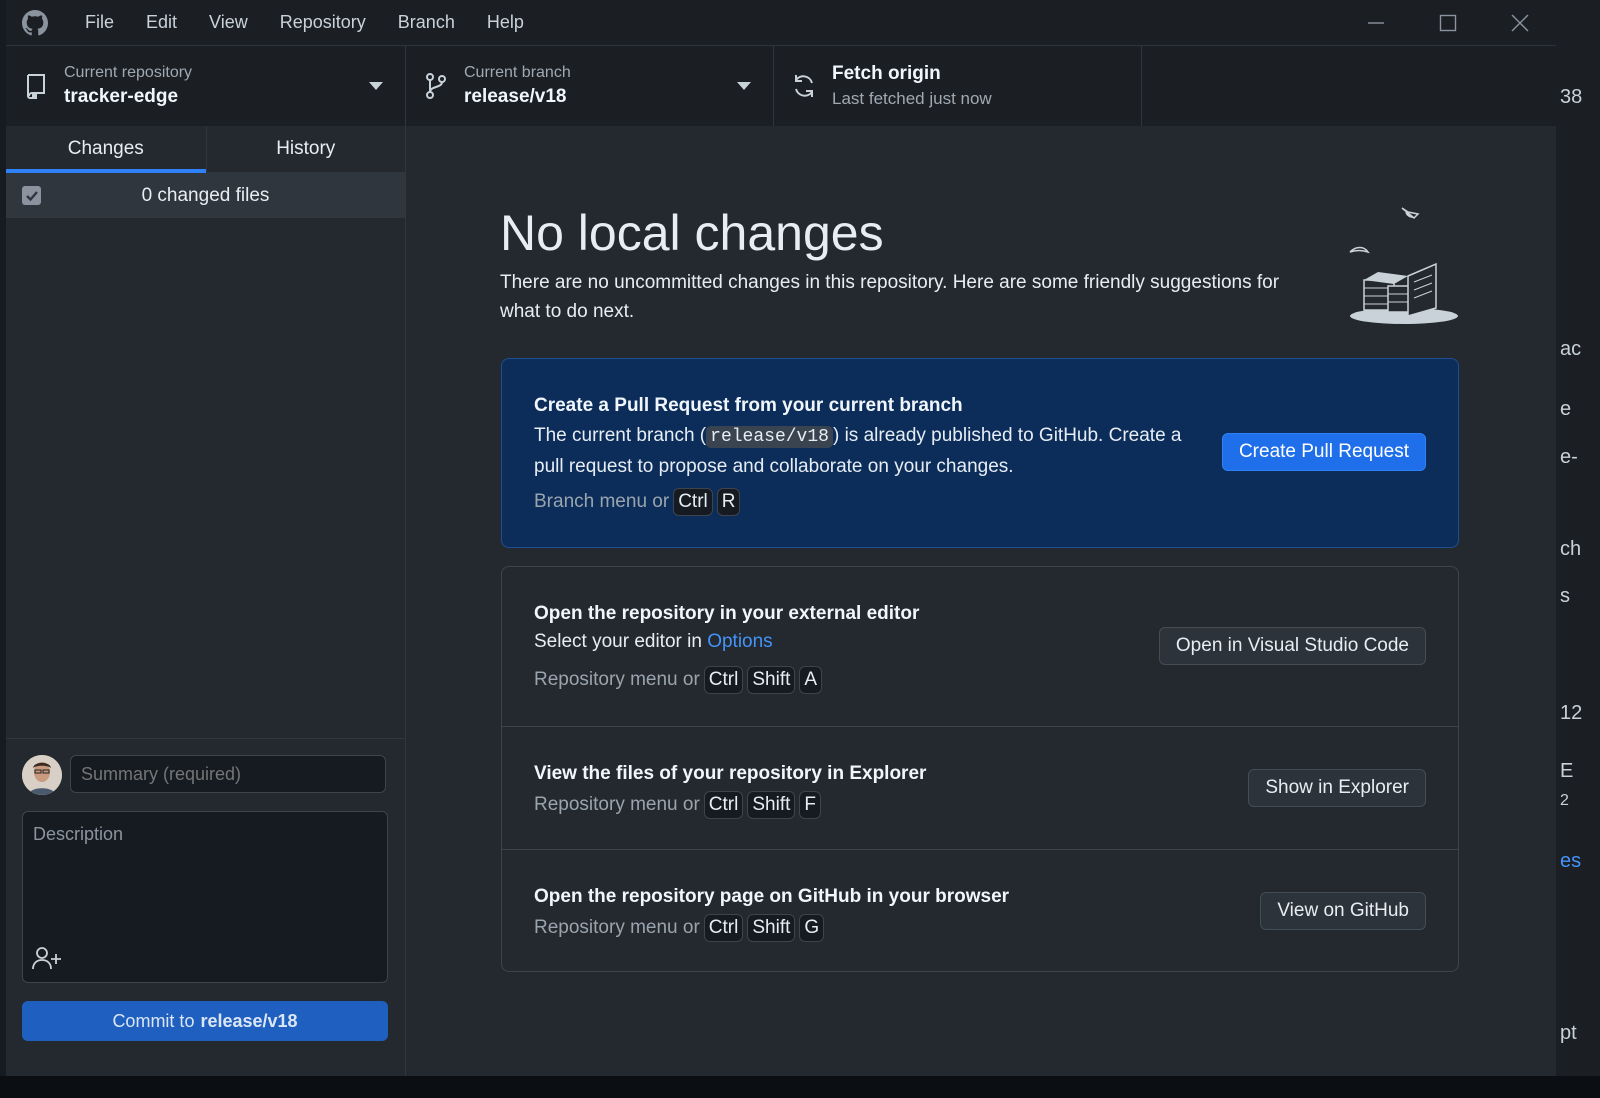 The image size is (1600, 1098). Describe the element at coordinates (36, 86) in the screenshot. I see `repository-icon` at that location.